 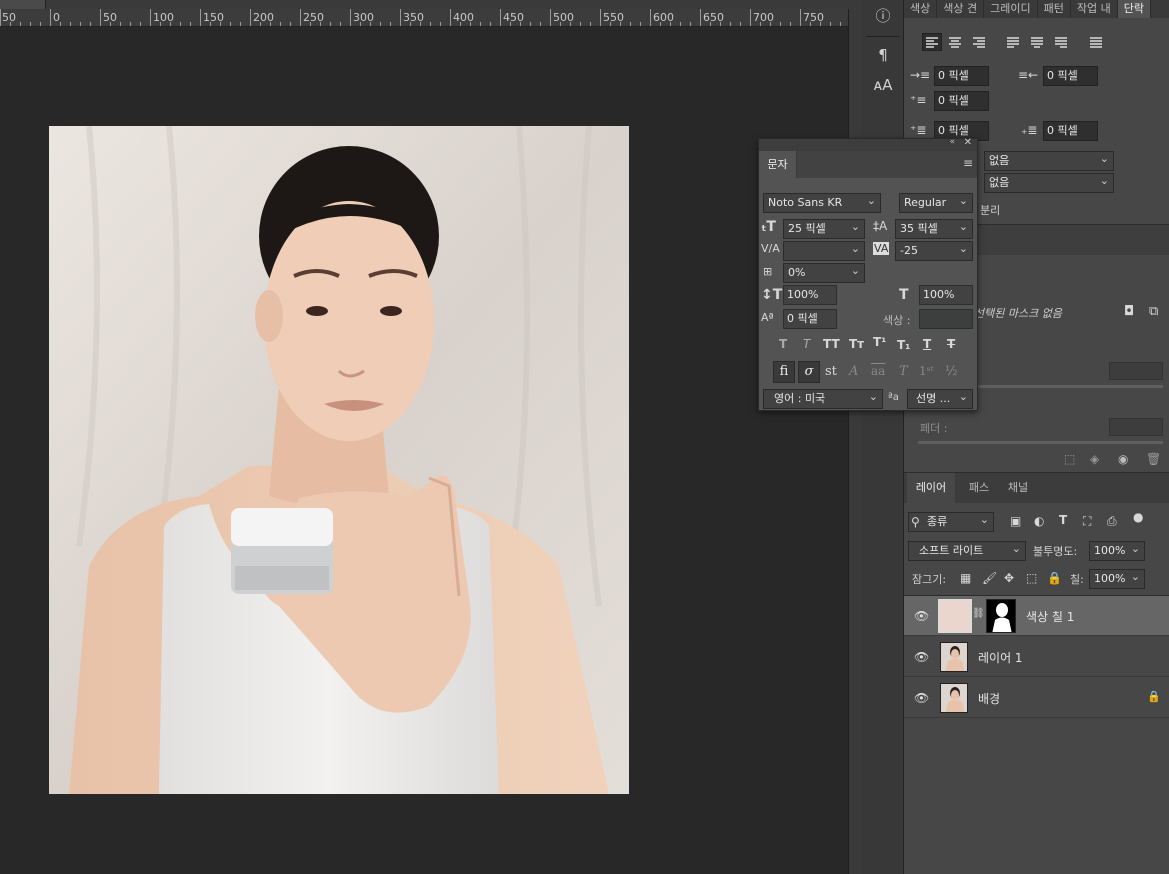 I want to click on character-icon: ᴀA, so click(x=883, y=85).